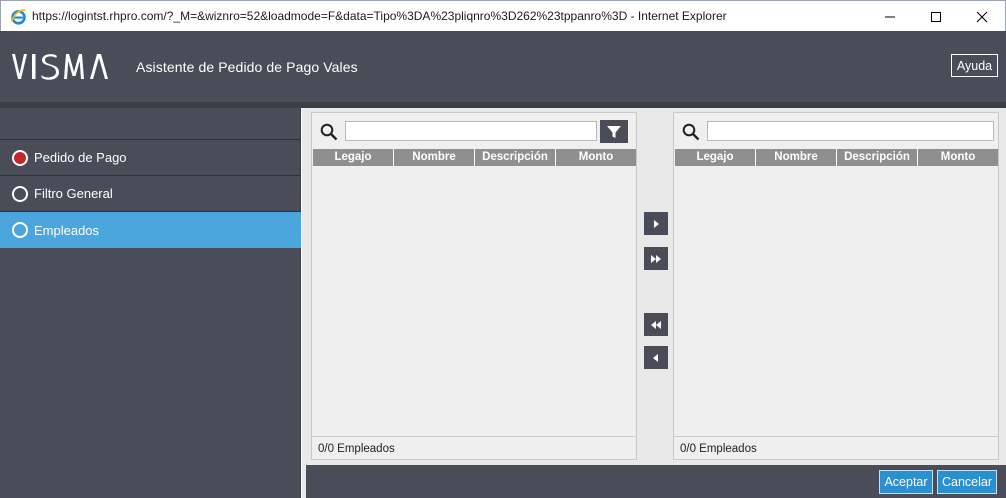 This screenshot has width=1006, height=498. I want to click on sidebar-item-empleados: Empleados, so click(150, 230).